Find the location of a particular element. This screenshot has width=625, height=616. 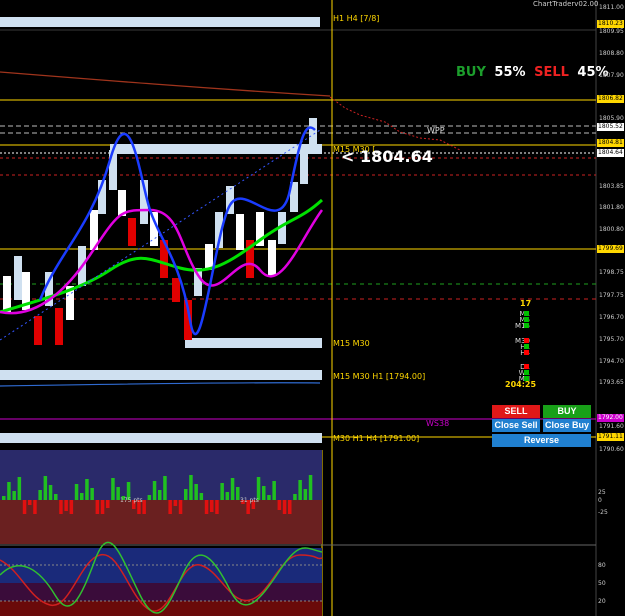

label-wpp: WPP is located at coordinates (436, 130).